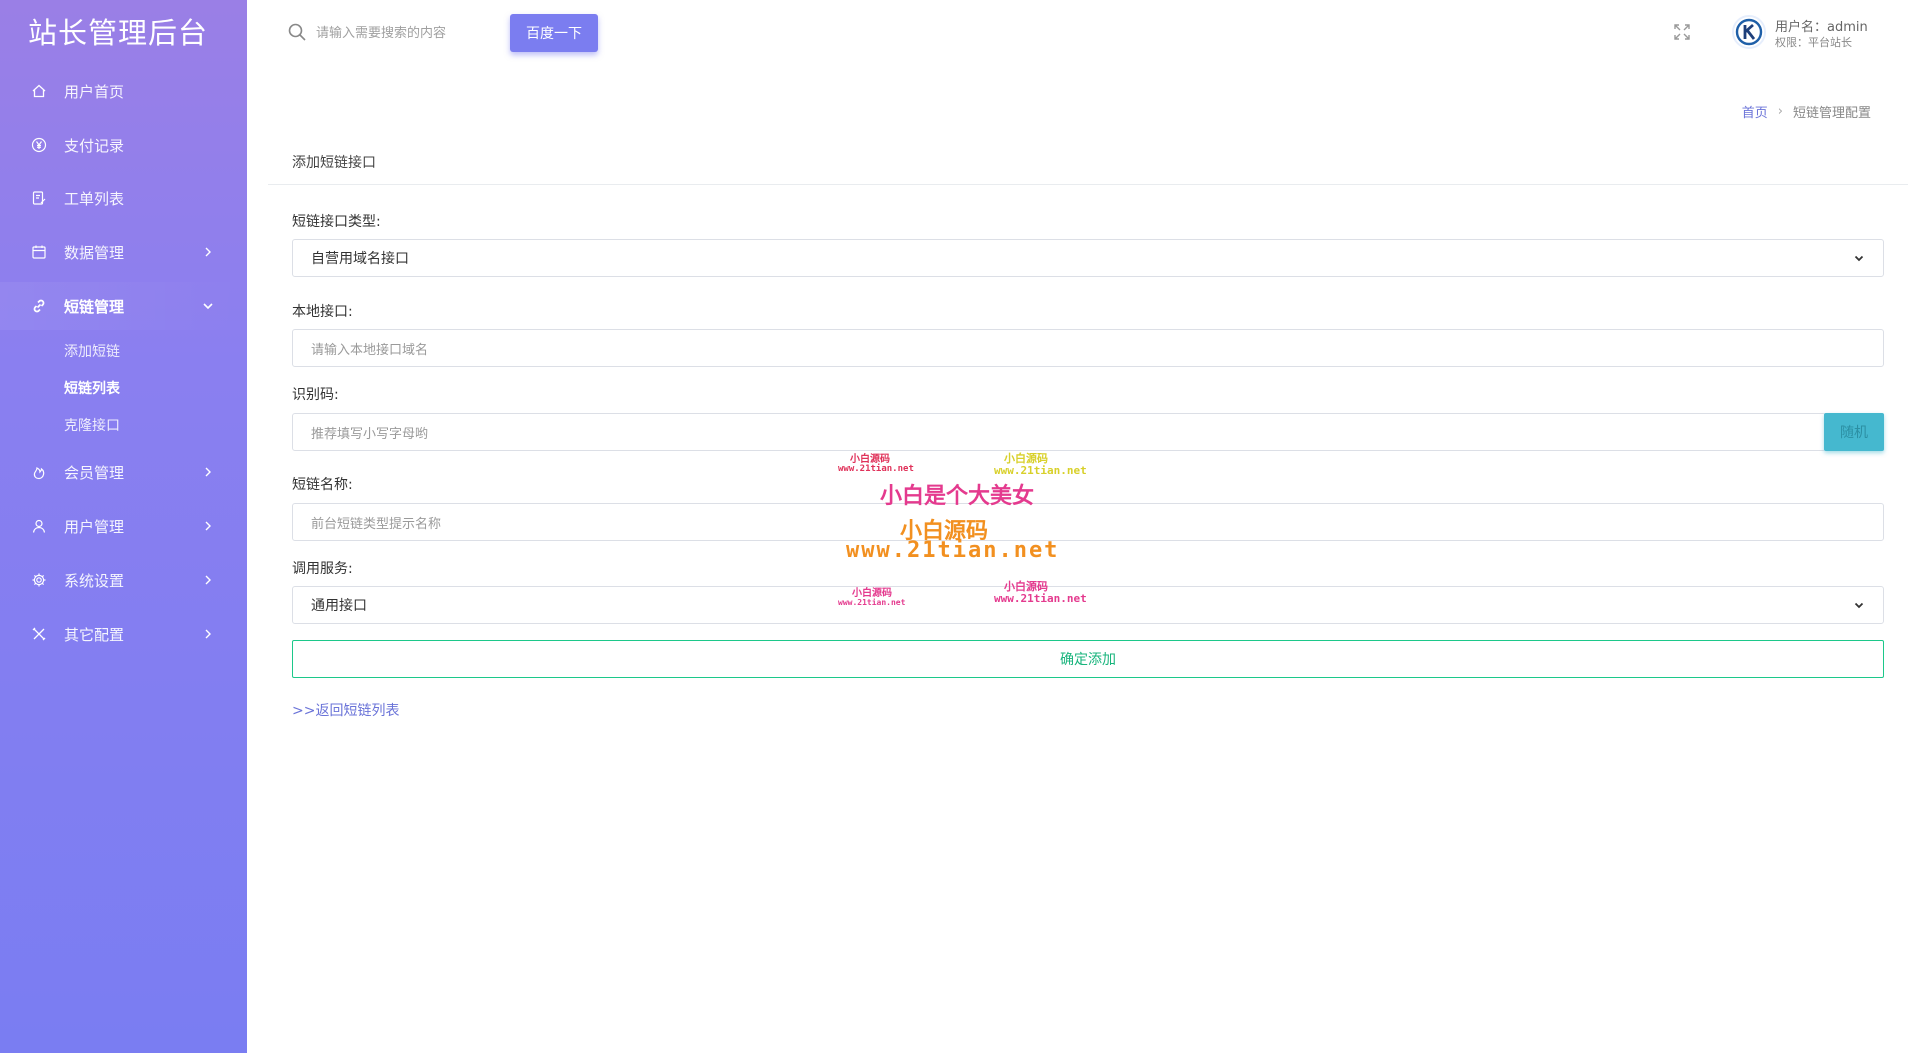  I want to click on type-select: 自营用域名接口, so click(1088, 258).